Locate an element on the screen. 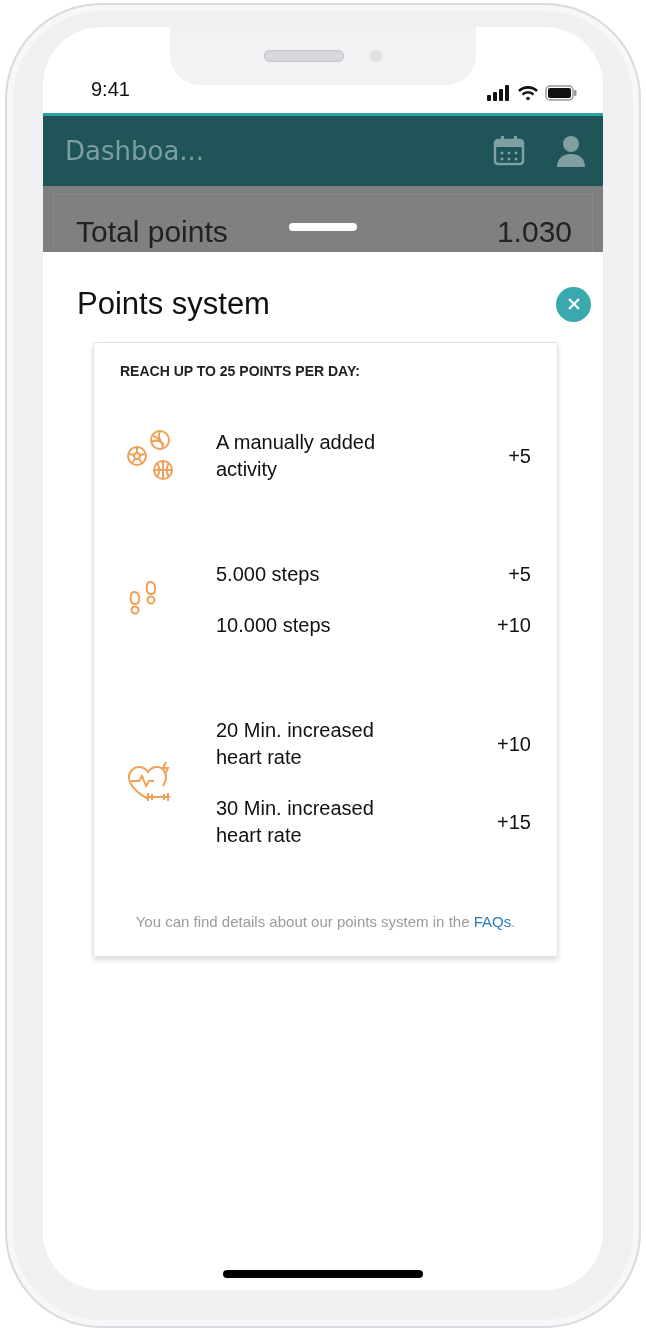 The height and width of the screenshot is (1335, 646). activity-label: 30 Min. increased heart rate is located at coordinates (295, 822).